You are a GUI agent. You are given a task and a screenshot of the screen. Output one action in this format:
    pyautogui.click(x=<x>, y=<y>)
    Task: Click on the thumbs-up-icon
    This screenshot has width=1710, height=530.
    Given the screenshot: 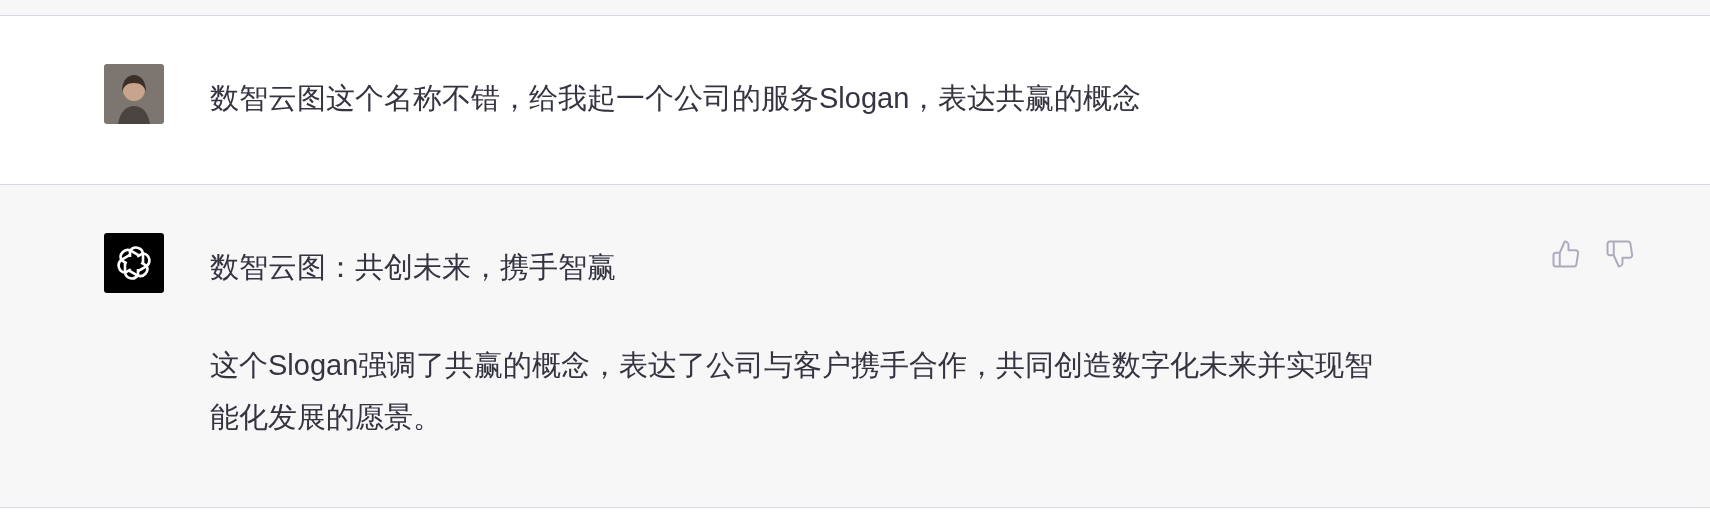 What is the action you would take?
    pyautogui.click(x=1566, y=254)
    